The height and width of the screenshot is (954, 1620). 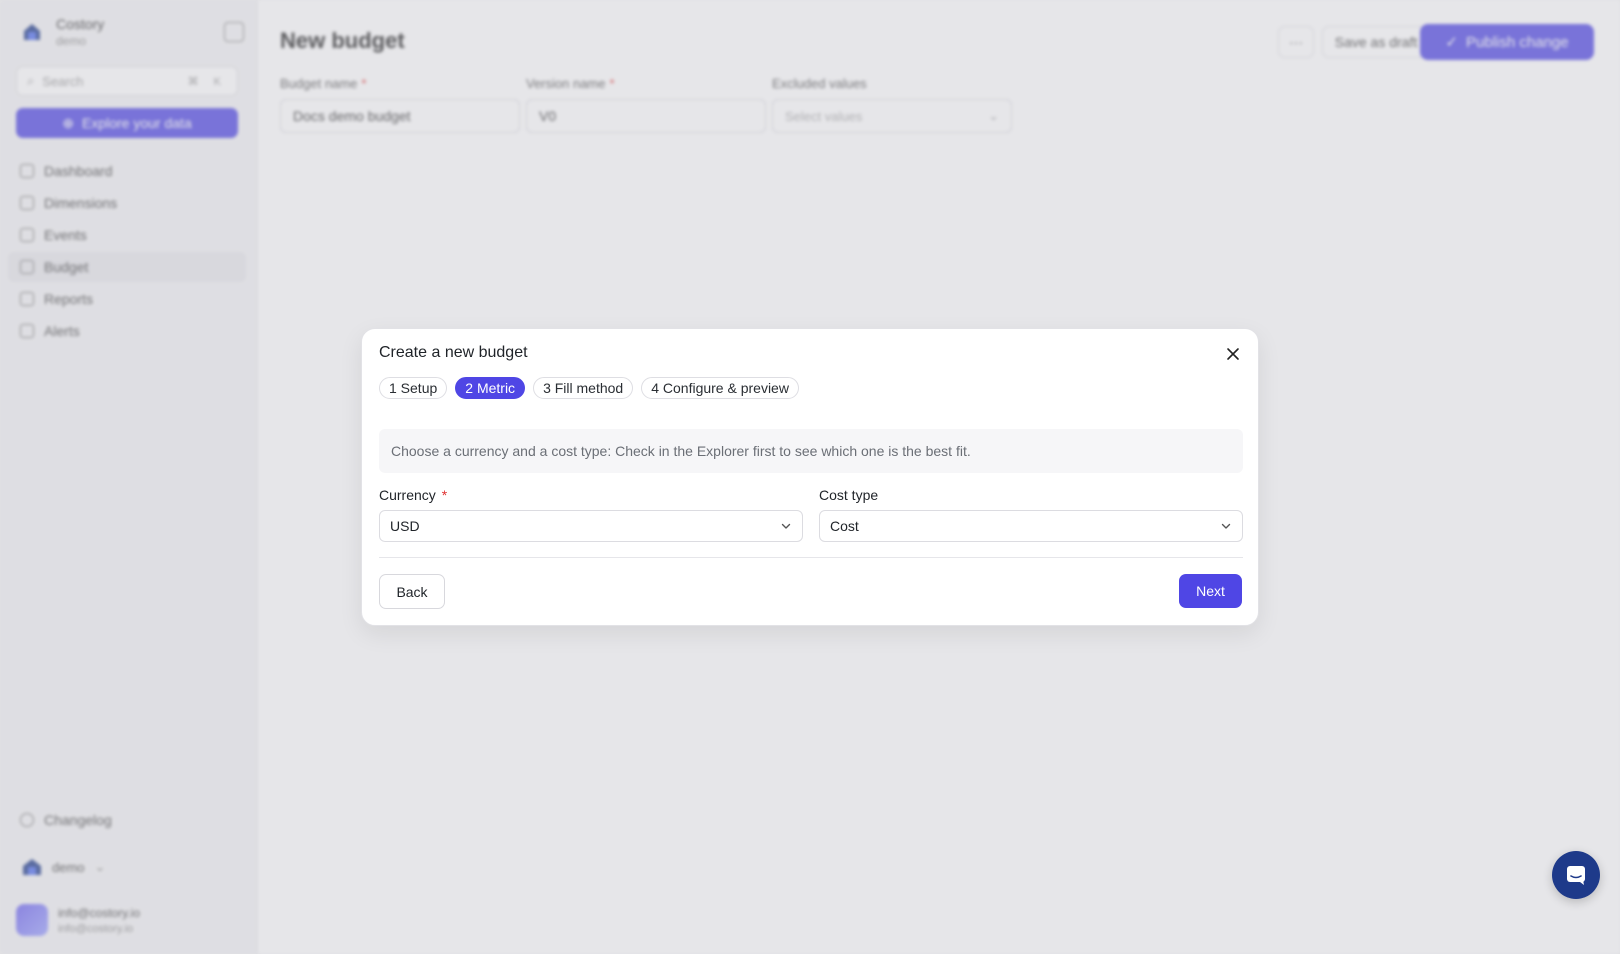 I want to click on cost-type-label: Cost type, so click(x=849, y=495).